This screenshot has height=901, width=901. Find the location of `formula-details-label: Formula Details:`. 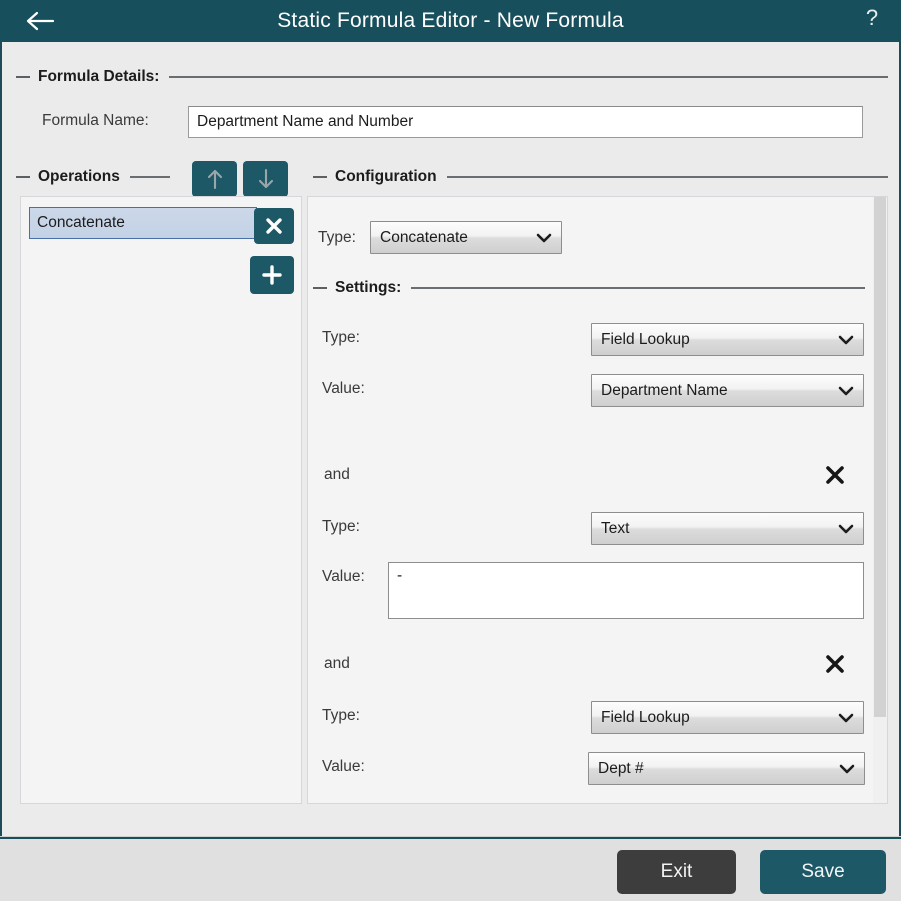

formula-details-label: Formula Details: is located at coordinates (99, 76).